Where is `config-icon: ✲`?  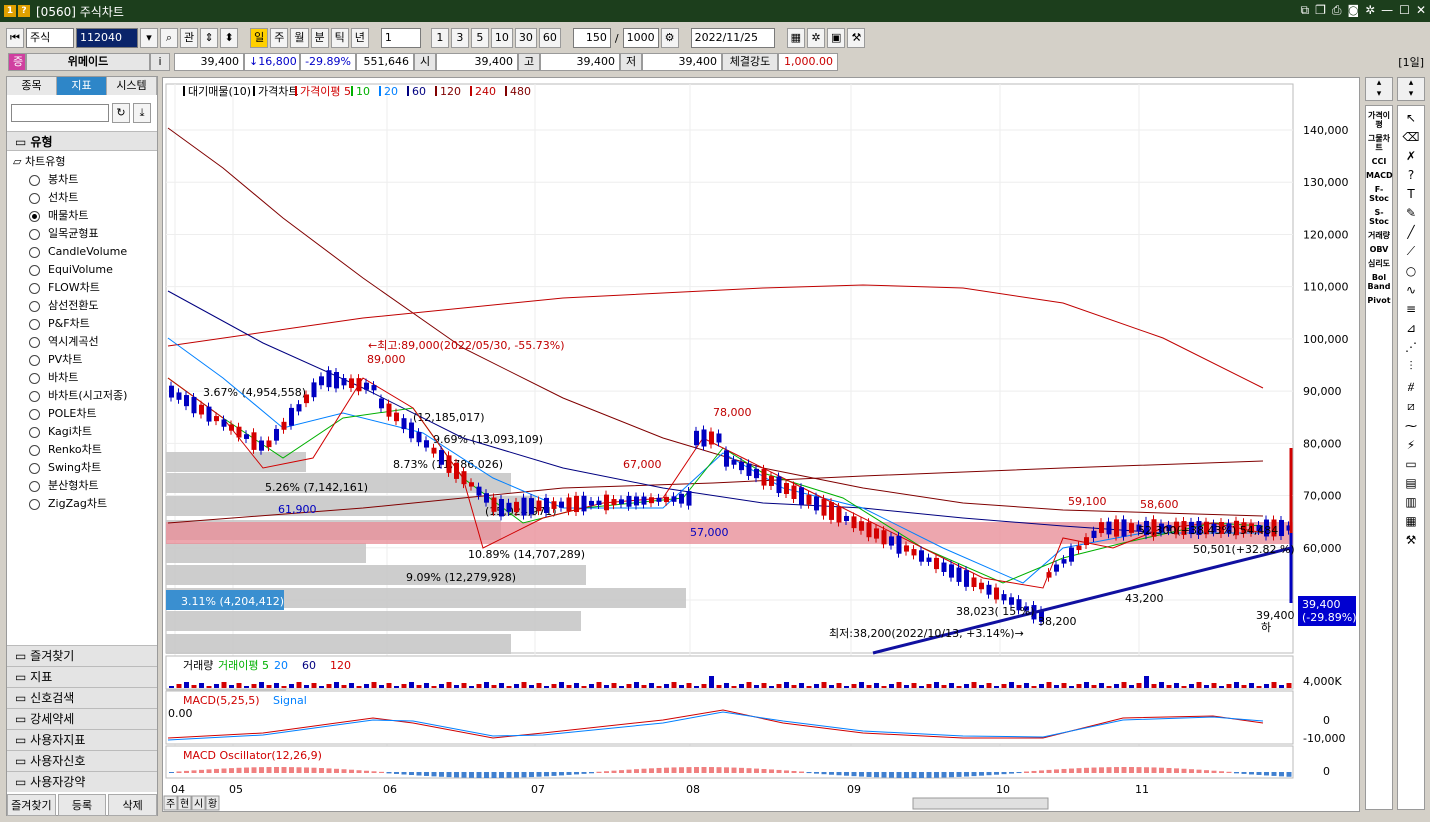 config-icon: ✲ is located at coordinates (816, 38).